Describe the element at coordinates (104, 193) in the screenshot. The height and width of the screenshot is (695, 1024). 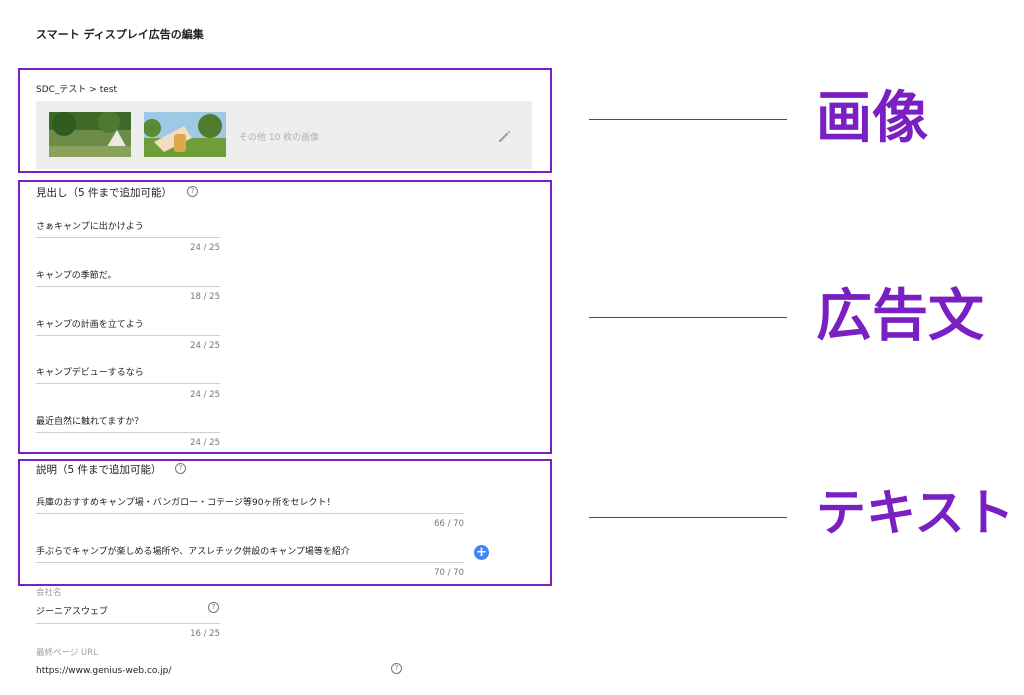
I see `headlines-label: 見出し（5 件まで追加可能）` at that location.